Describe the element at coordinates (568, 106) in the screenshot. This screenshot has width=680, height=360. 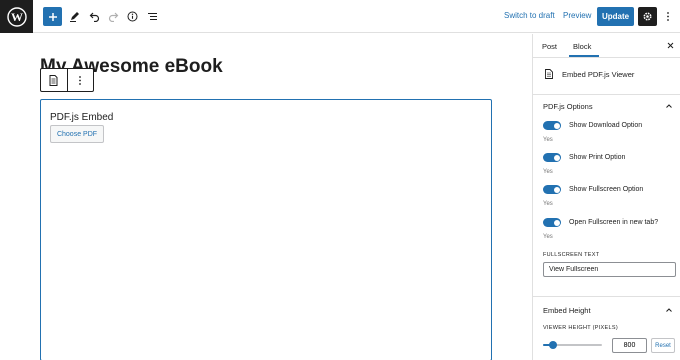
I see `panel-title-pdfjs-options: PDF.js Options` at that location.